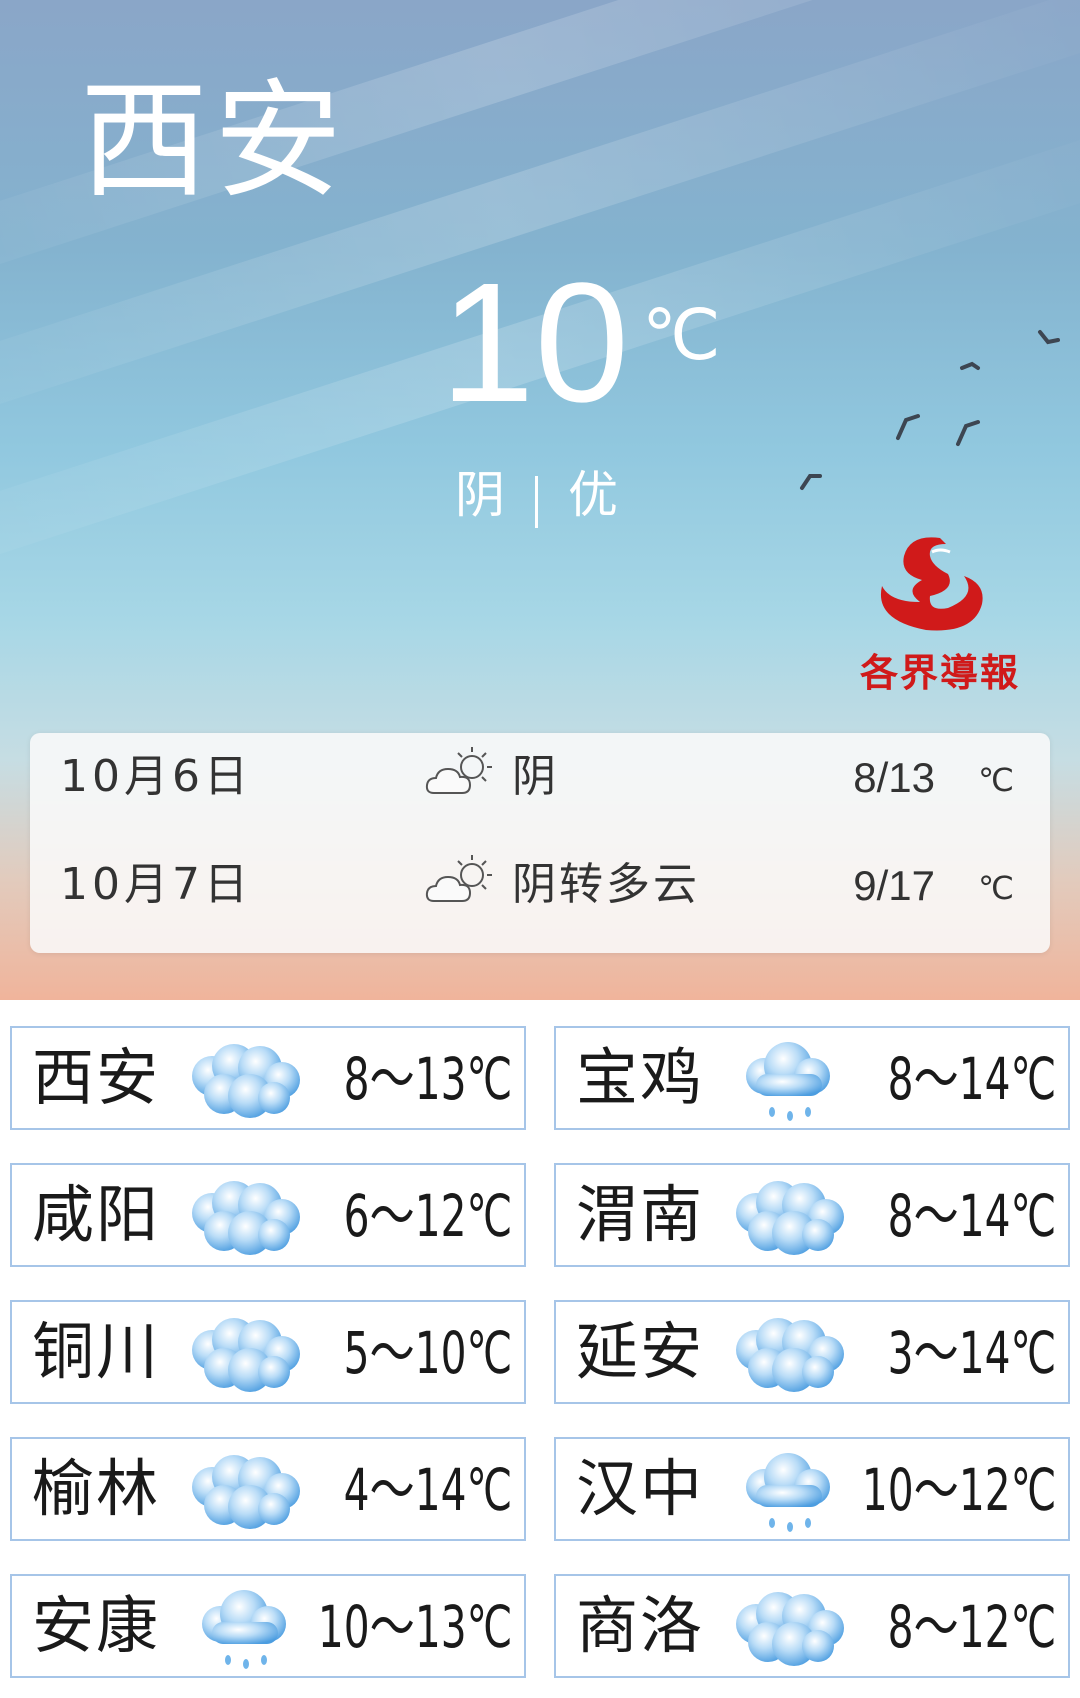 This screenshot has width=1080, height=1698. What do you see at coordinates (156, 776) in the screenshot?
I see `forecast-date: 10月6日` at bounding box center [156, 776].